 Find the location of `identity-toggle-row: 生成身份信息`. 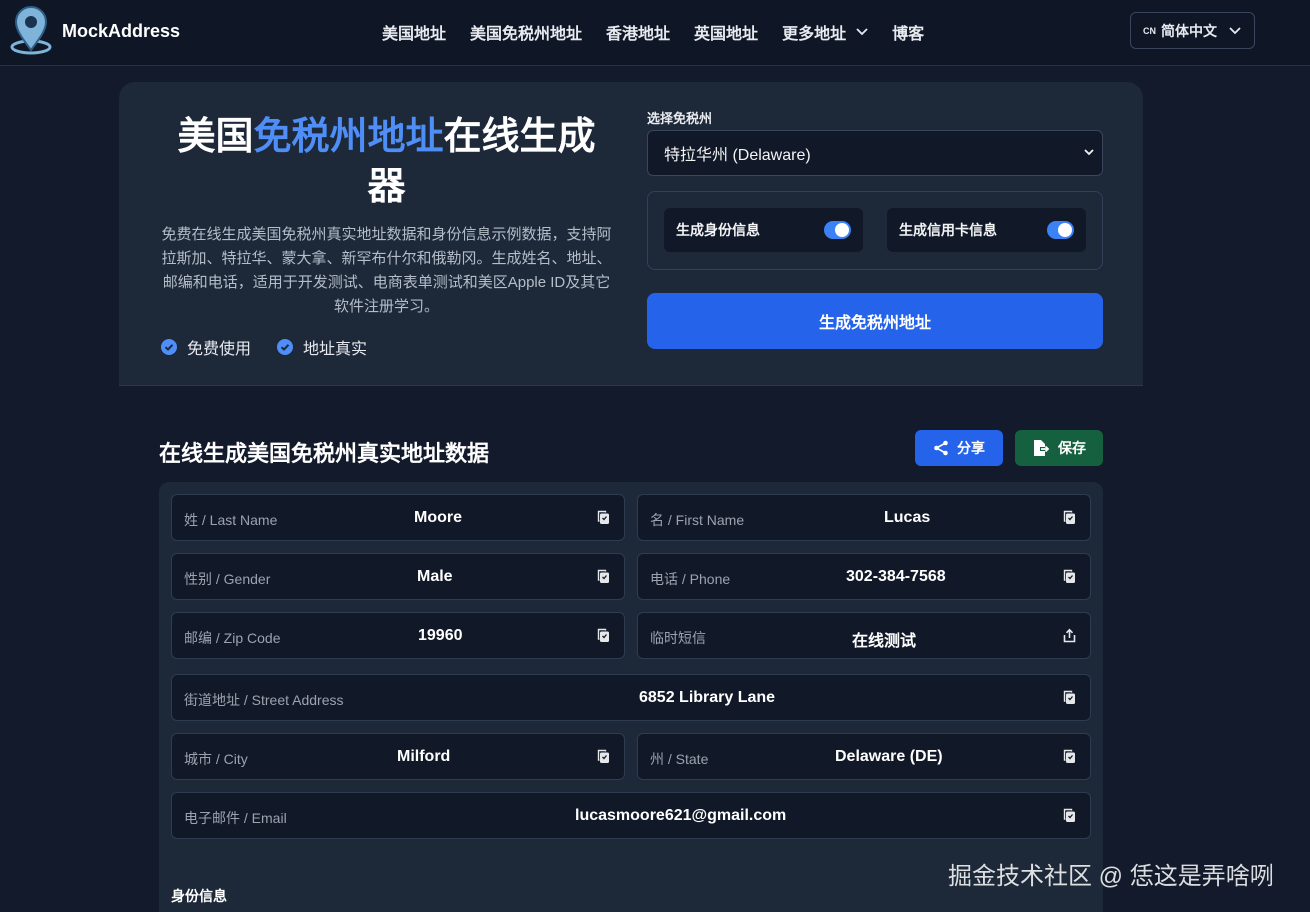

identity-toggle-row: 生成身份信息 is located at coordinates (763, 230).